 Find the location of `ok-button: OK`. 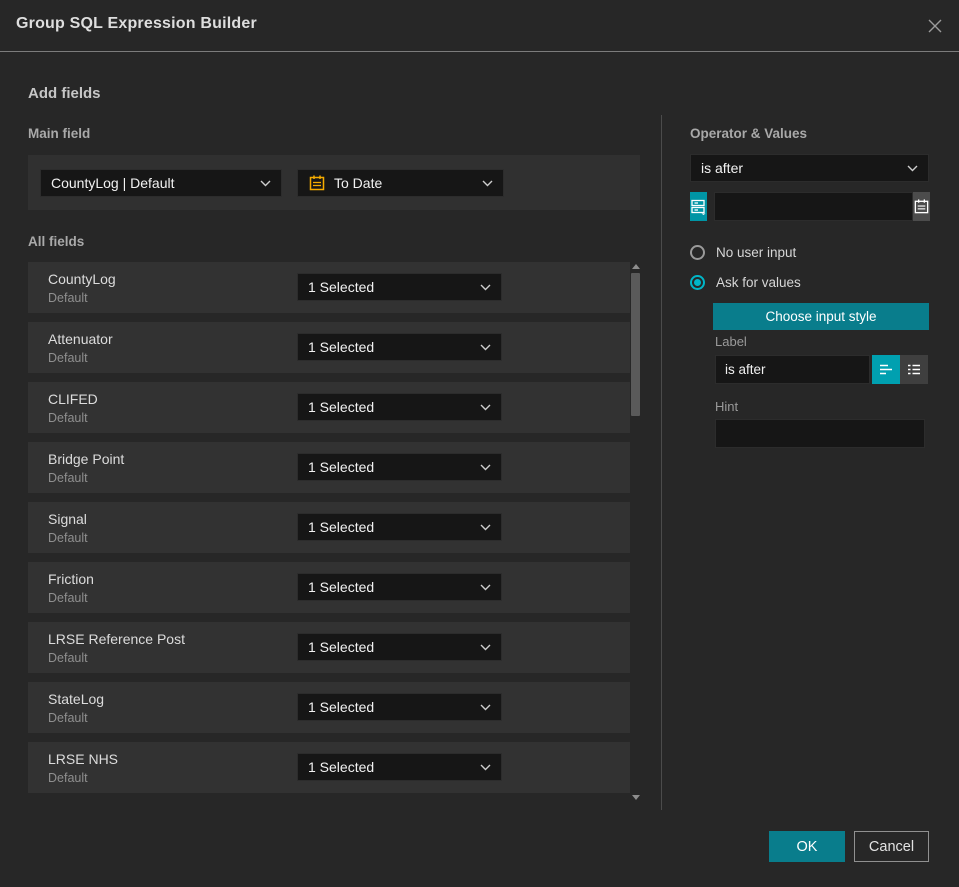

ok-button: OK is located at coordinates (807, 846).